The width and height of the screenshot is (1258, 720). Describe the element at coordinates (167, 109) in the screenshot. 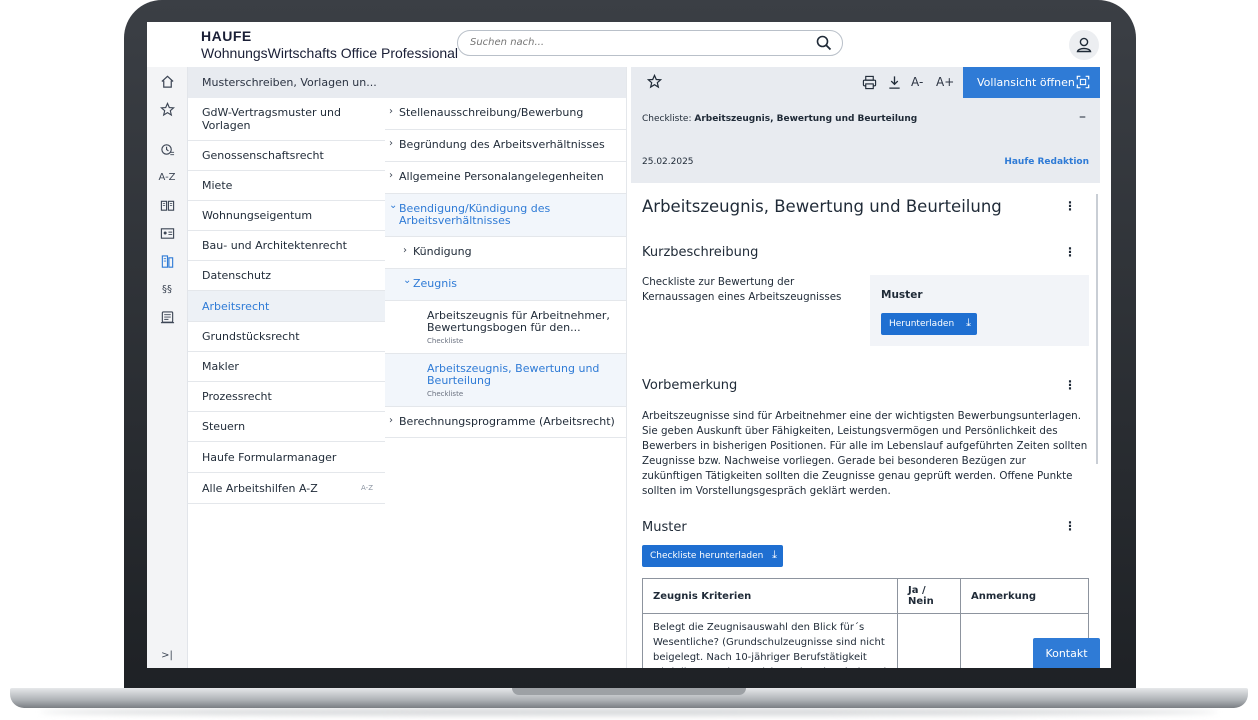

I see `favorites-star-icon` at that location.